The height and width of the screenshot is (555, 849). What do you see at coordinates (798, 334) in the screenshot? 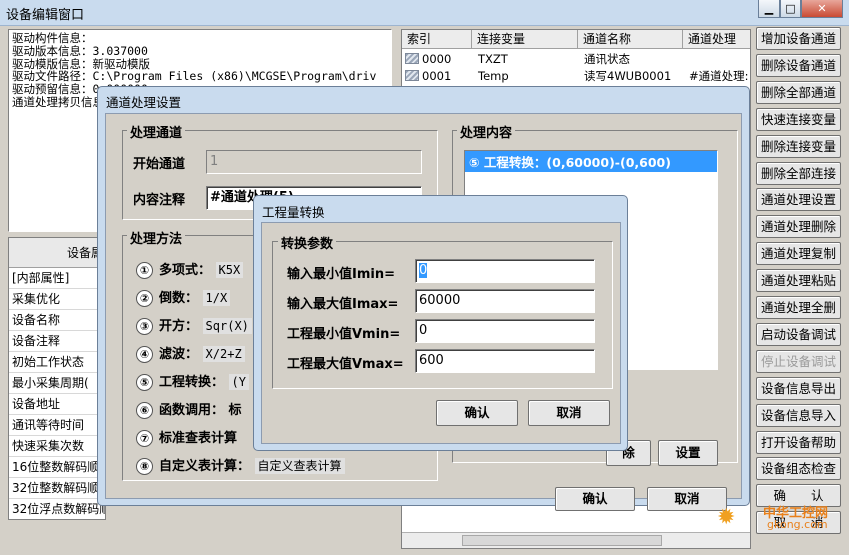
I see `start-debug-button: 启动设备调试` at bounding box center [798, 334].